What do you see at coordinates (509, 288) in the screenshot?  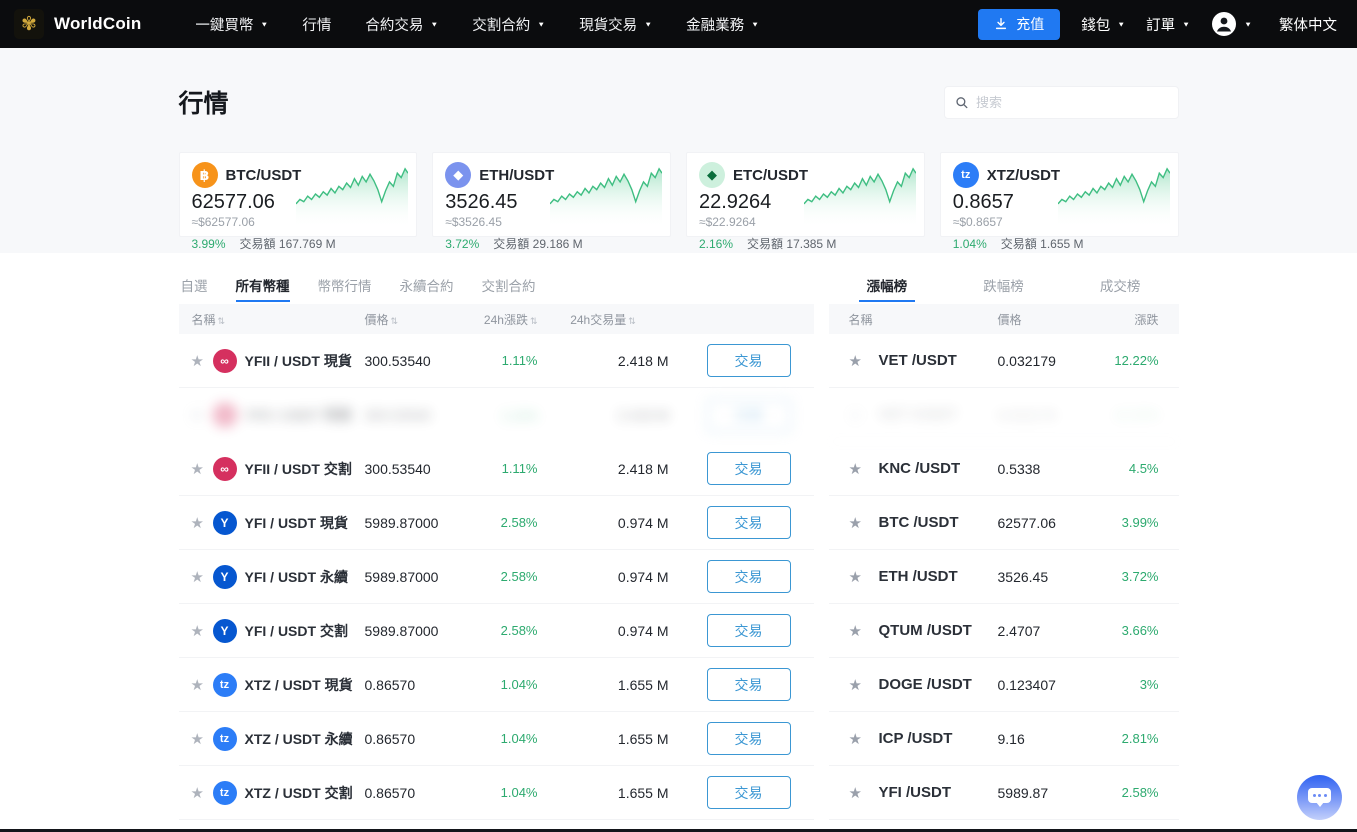 I see `tab-delivery-contracts: 交割合約` at bounding box center [509, 288].